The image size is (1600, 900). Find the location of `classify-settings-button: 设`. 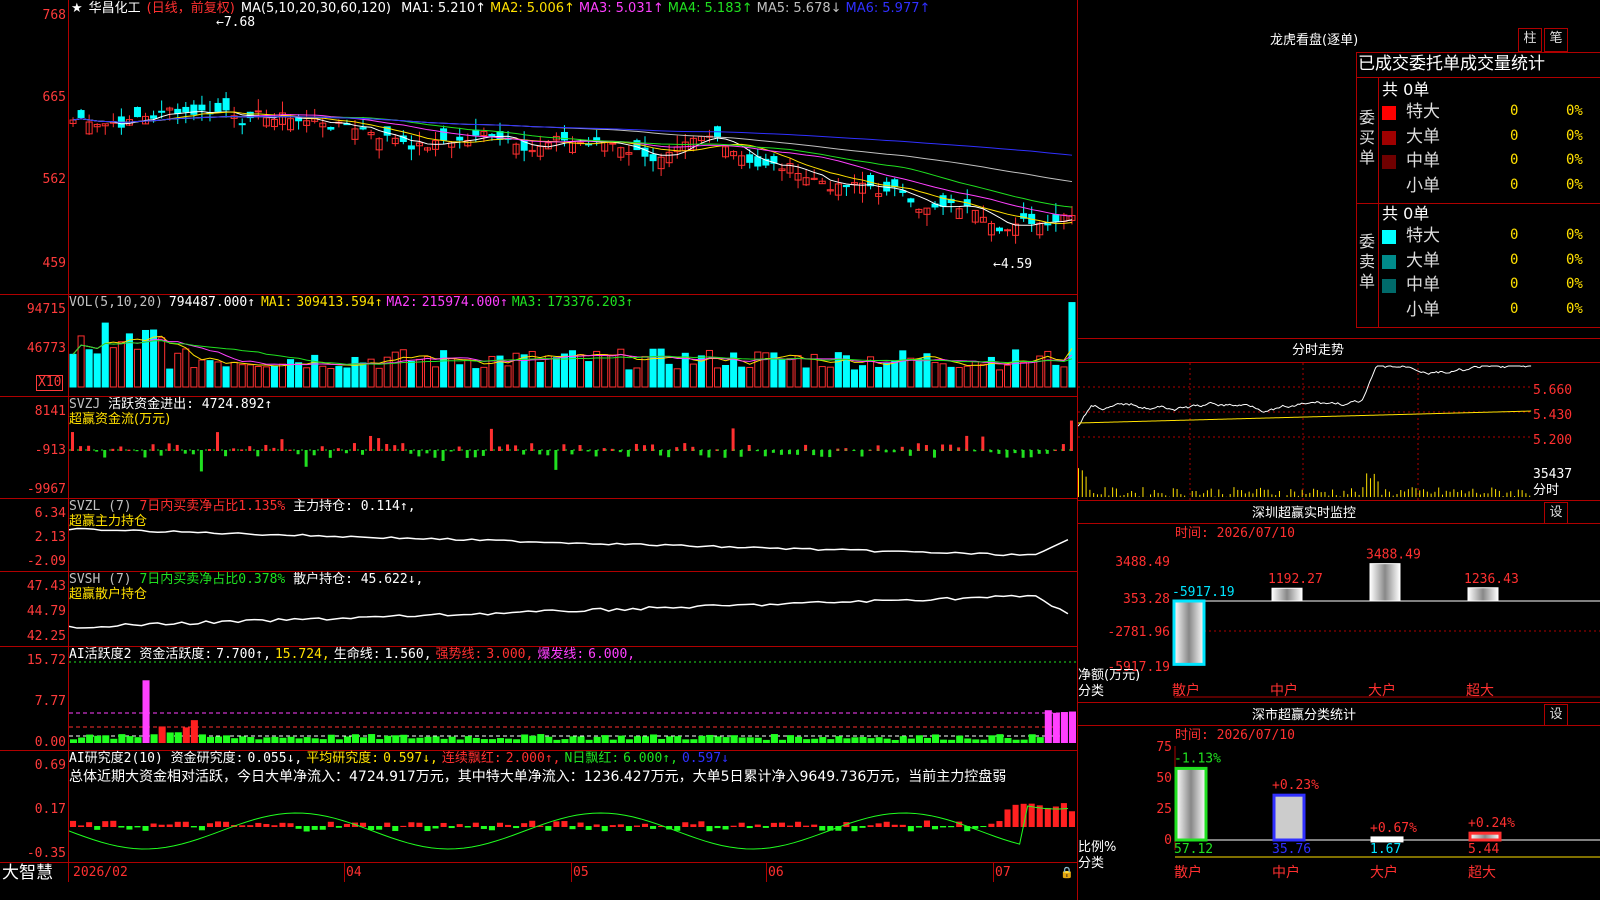

classify-settings-button: 设 is located at coordinates (1556, 715).